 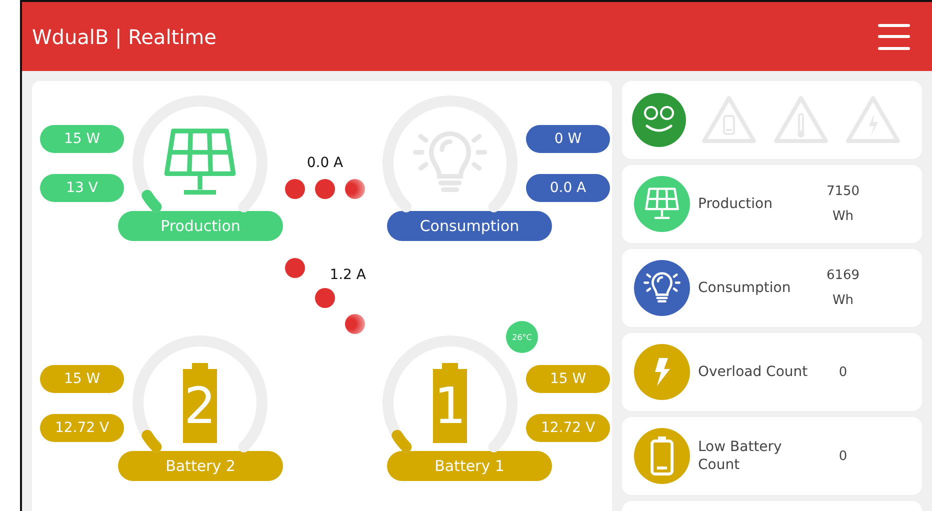 I want to click on reading-pill: 13 V, so click(x=82, y=188).